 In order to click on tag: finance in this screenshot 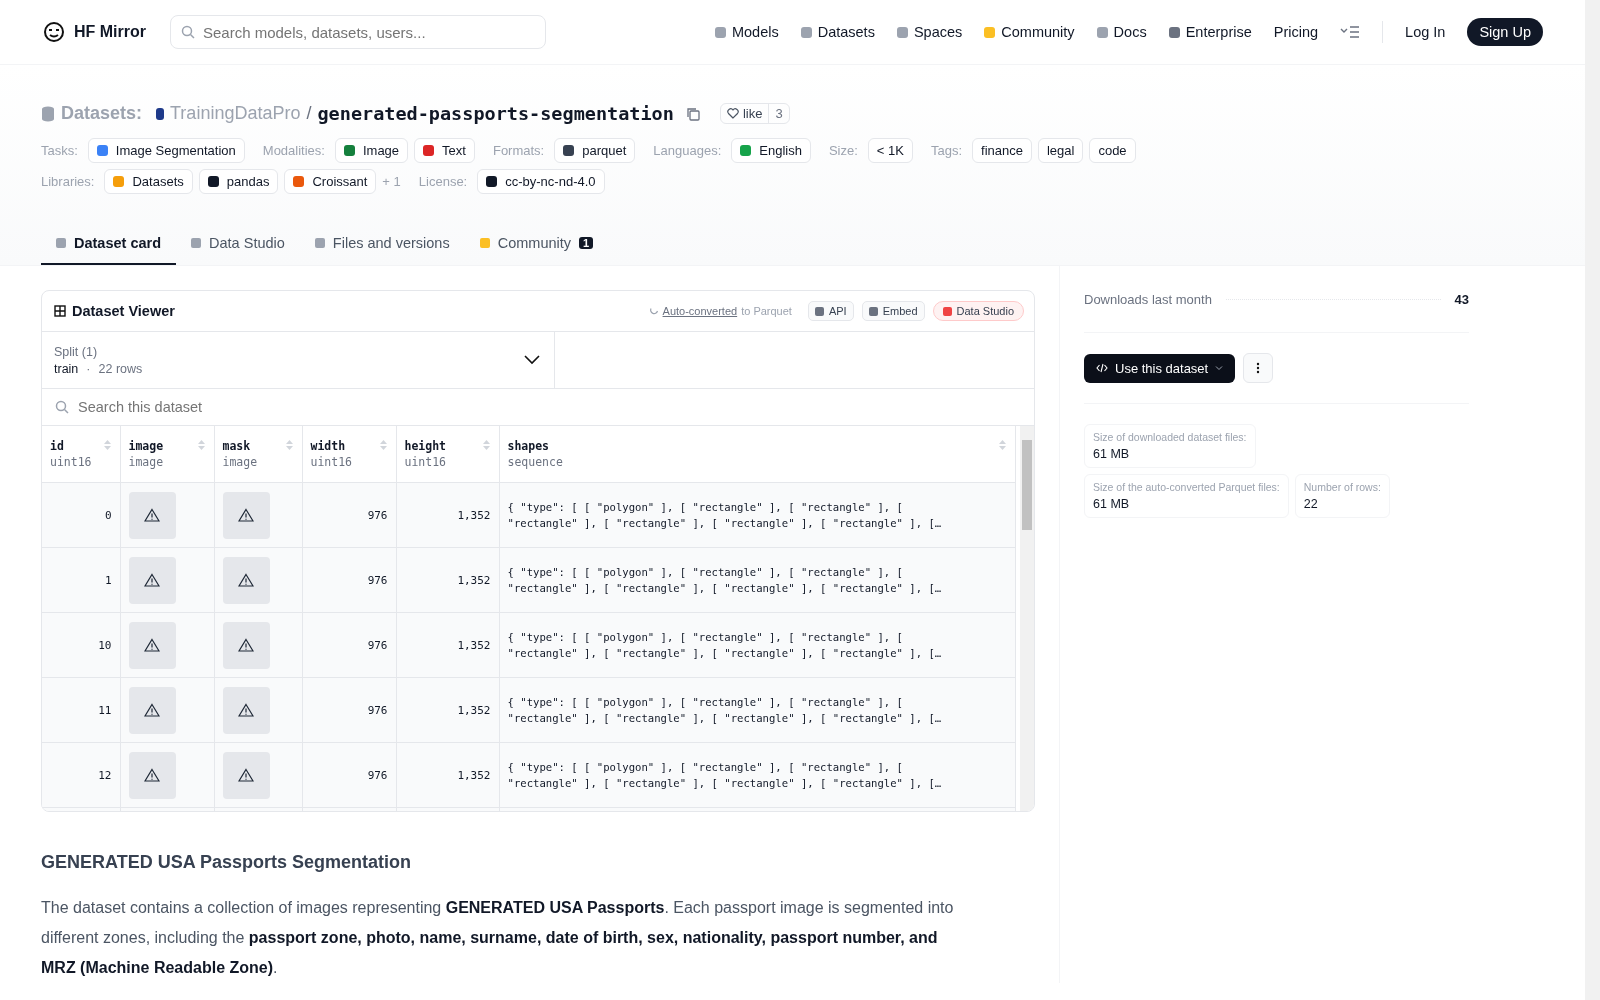, I will do `click(1002, 150)`.